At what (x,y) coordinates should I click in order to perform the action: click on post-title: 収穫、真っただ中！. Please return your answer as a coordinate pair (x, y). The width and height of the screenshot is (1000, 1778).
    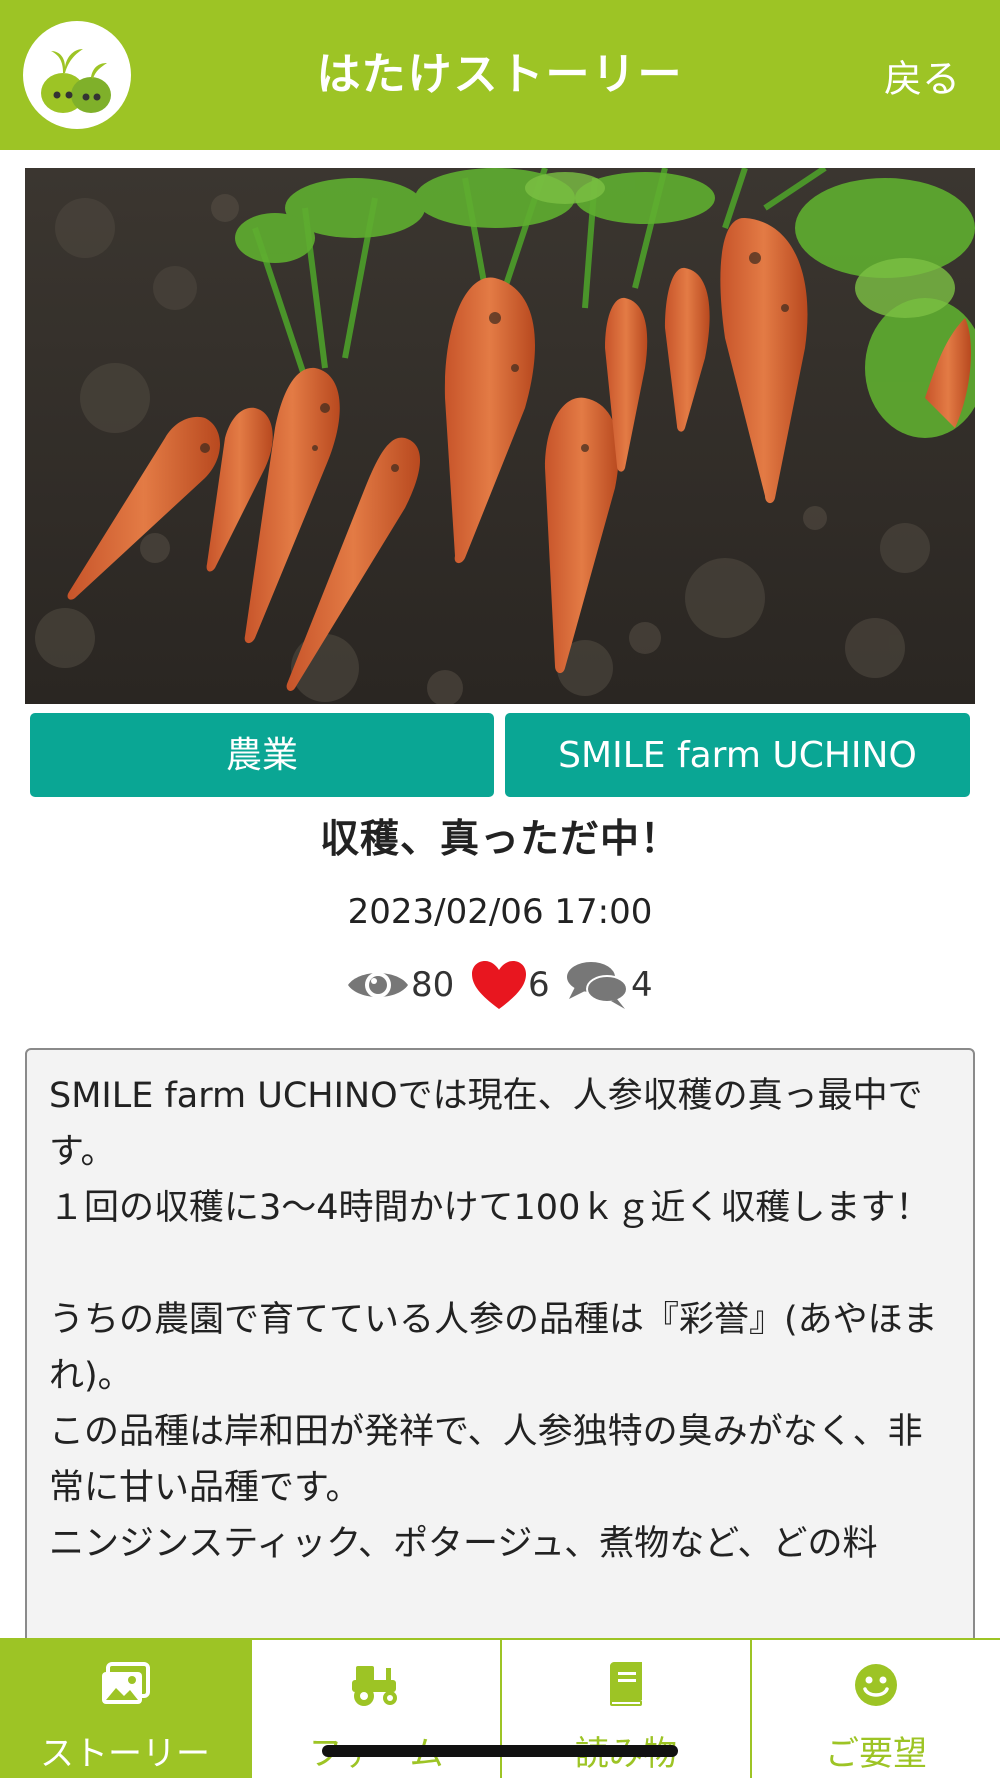
    Looking at the image, I should click on (499, 839).